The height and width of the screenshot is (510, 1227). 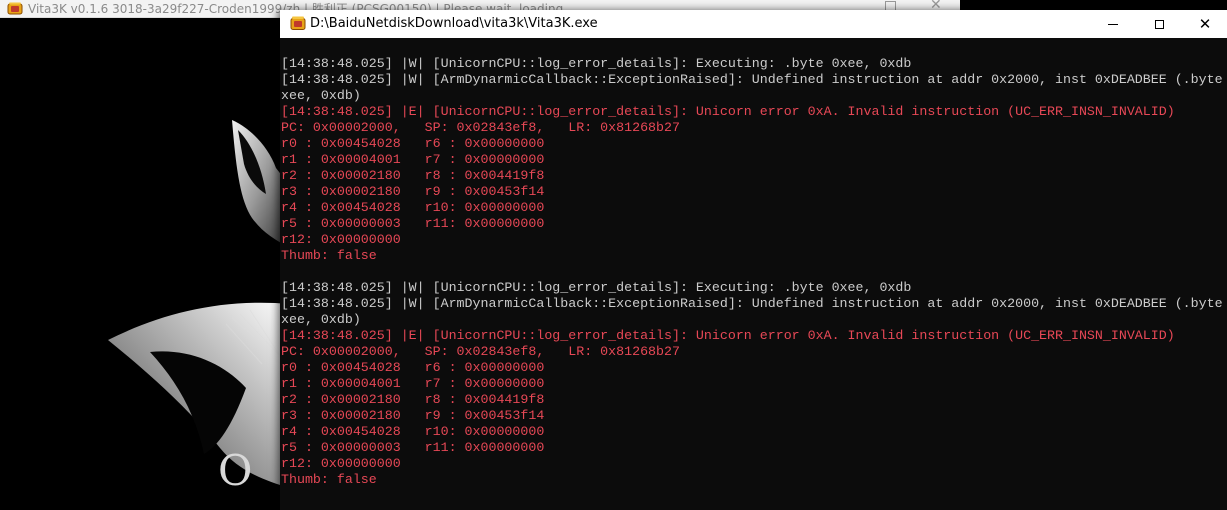 I want to click on minimize-button, so click(x=1113, y=24).